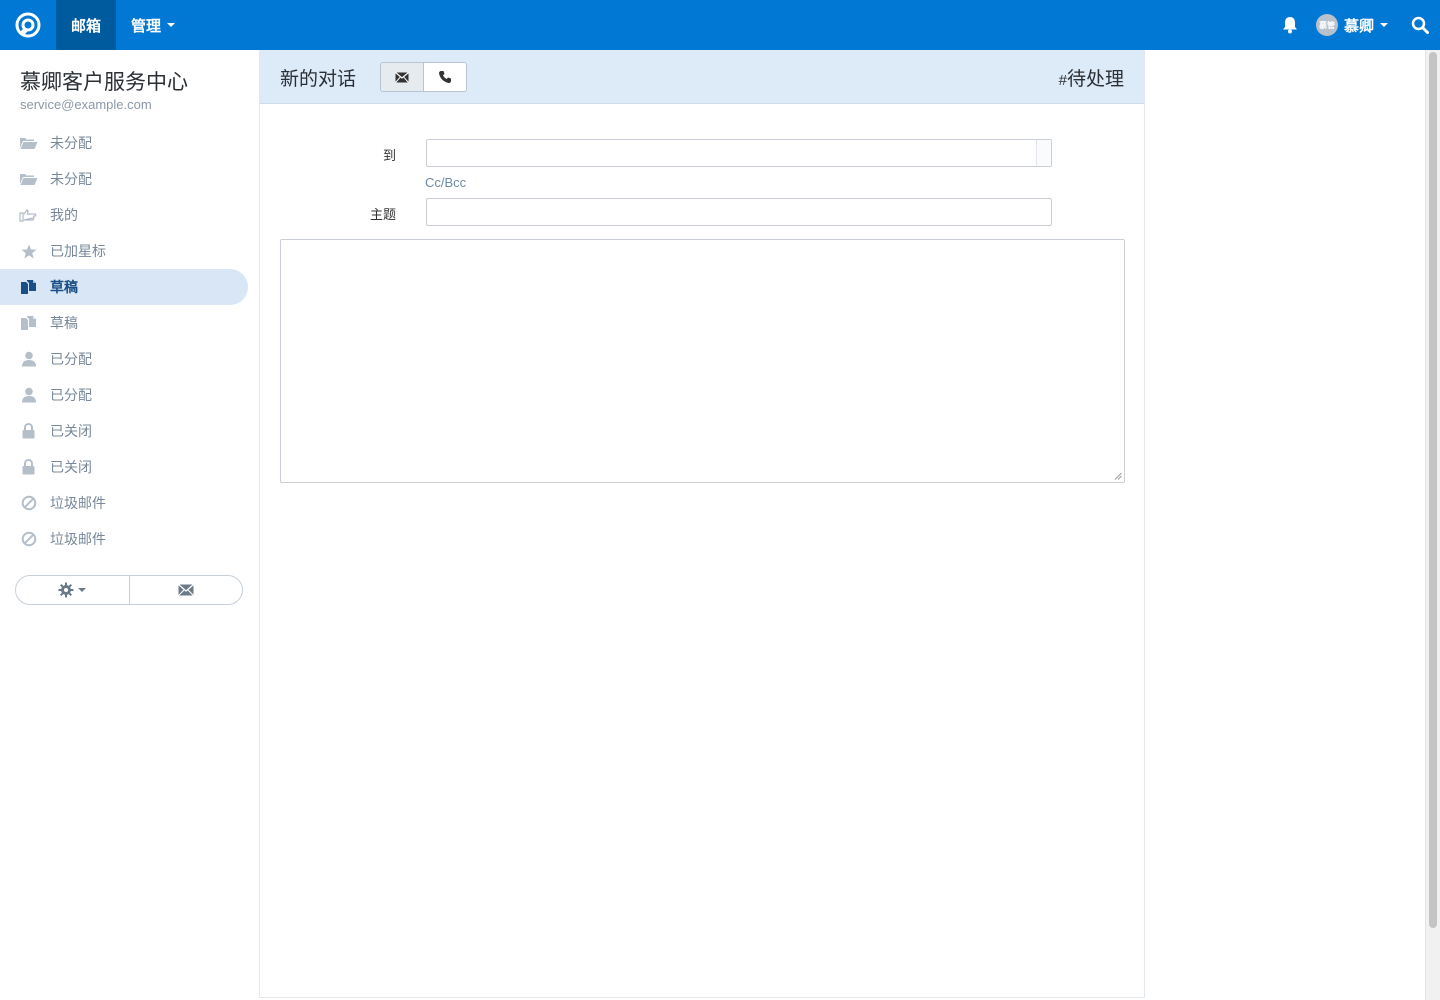 This screenshot has height=1000, width=1440. Describe the element at coordinates (86, 104) in the screenshot. I see `mailbox-email: service@example.com` at that location.